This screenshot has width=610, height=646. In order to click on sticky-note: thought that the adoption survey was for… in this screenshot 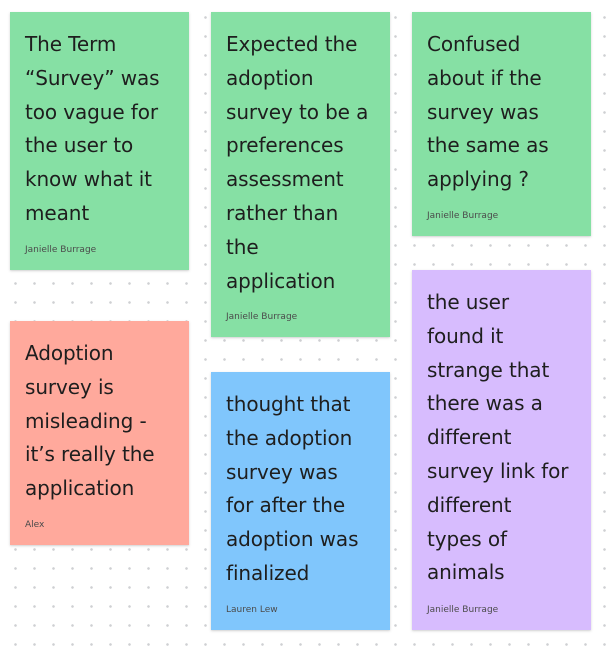, I will do `click(300, 501)`.